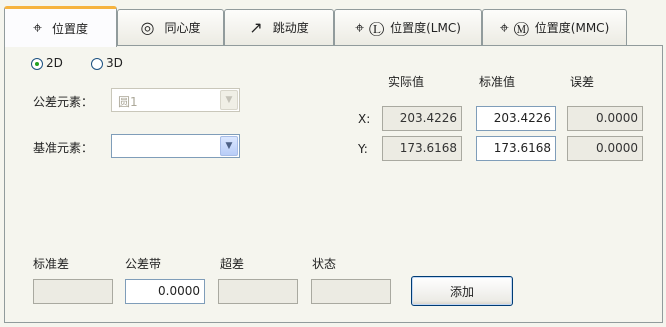 The width and height of the screenshot is (666, 327). What do you see at coordinates (51, 264) in the screenshot?
I see `std-dev-label: 标准差` at bounding box center [51, 264].